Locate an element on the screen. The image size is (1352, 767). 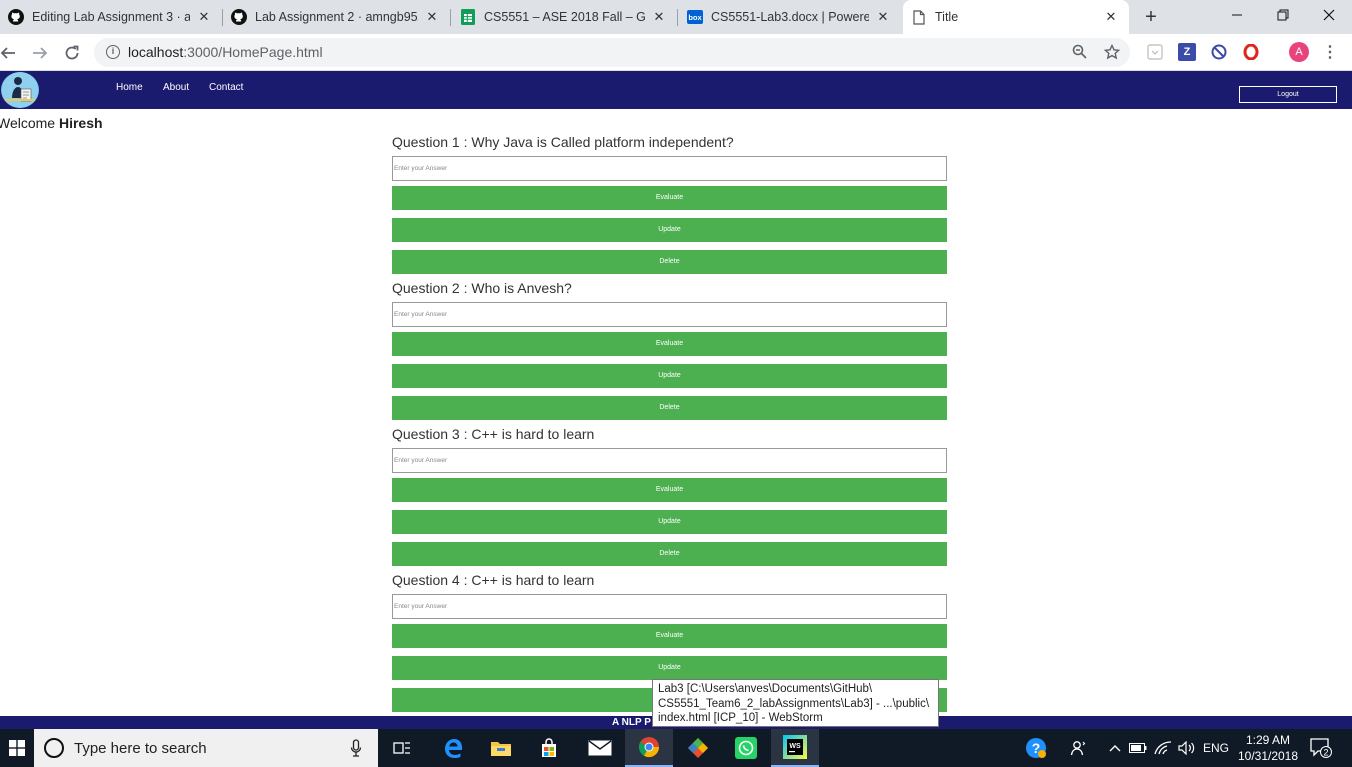
webstorm-icon: WS is located at coordinates (795, 748).